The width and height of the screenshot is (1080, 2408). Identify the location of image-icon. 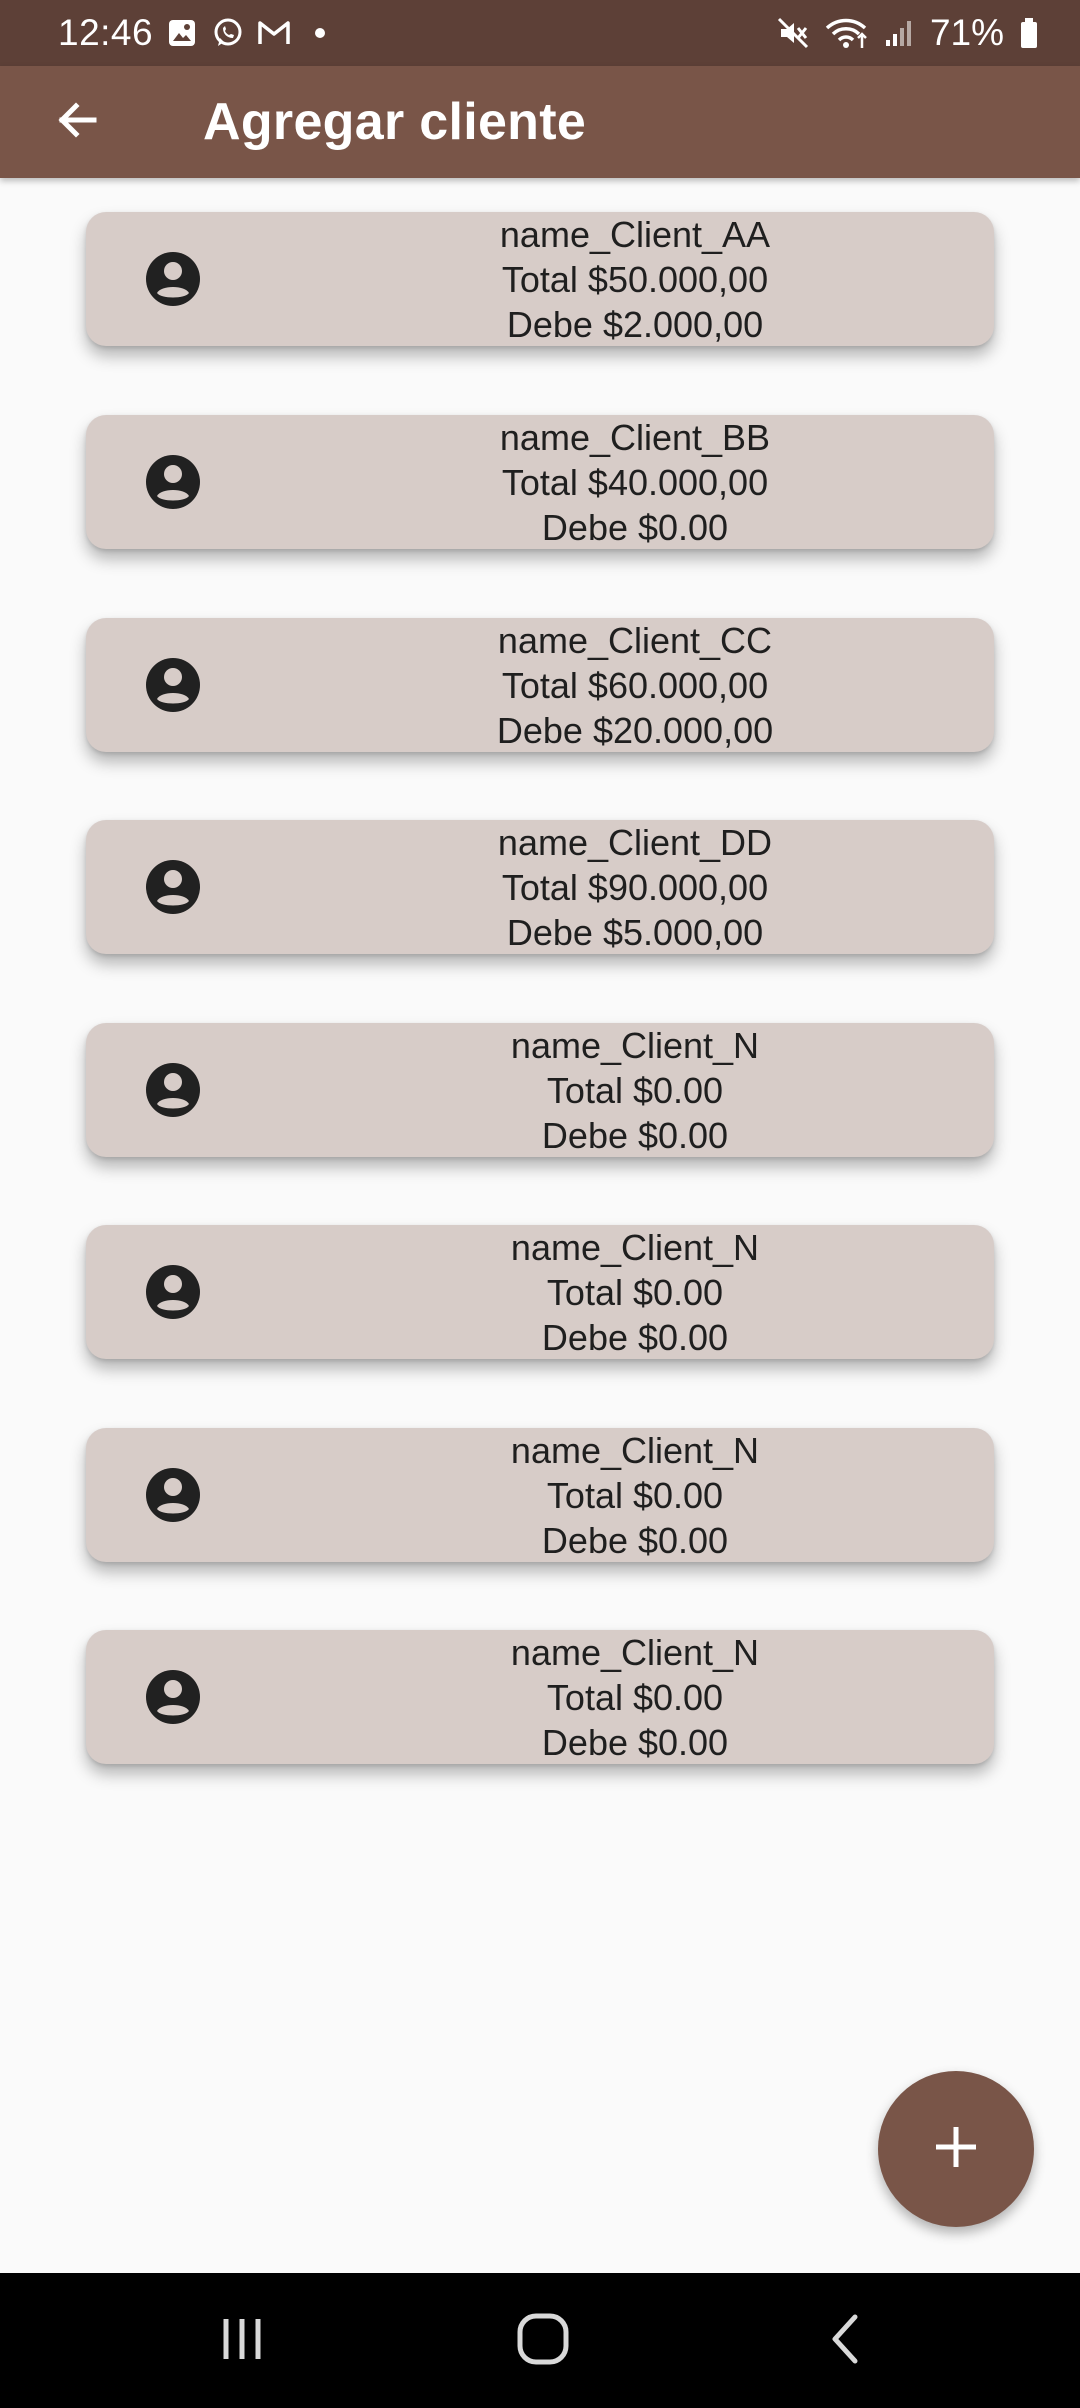
(182, 33).